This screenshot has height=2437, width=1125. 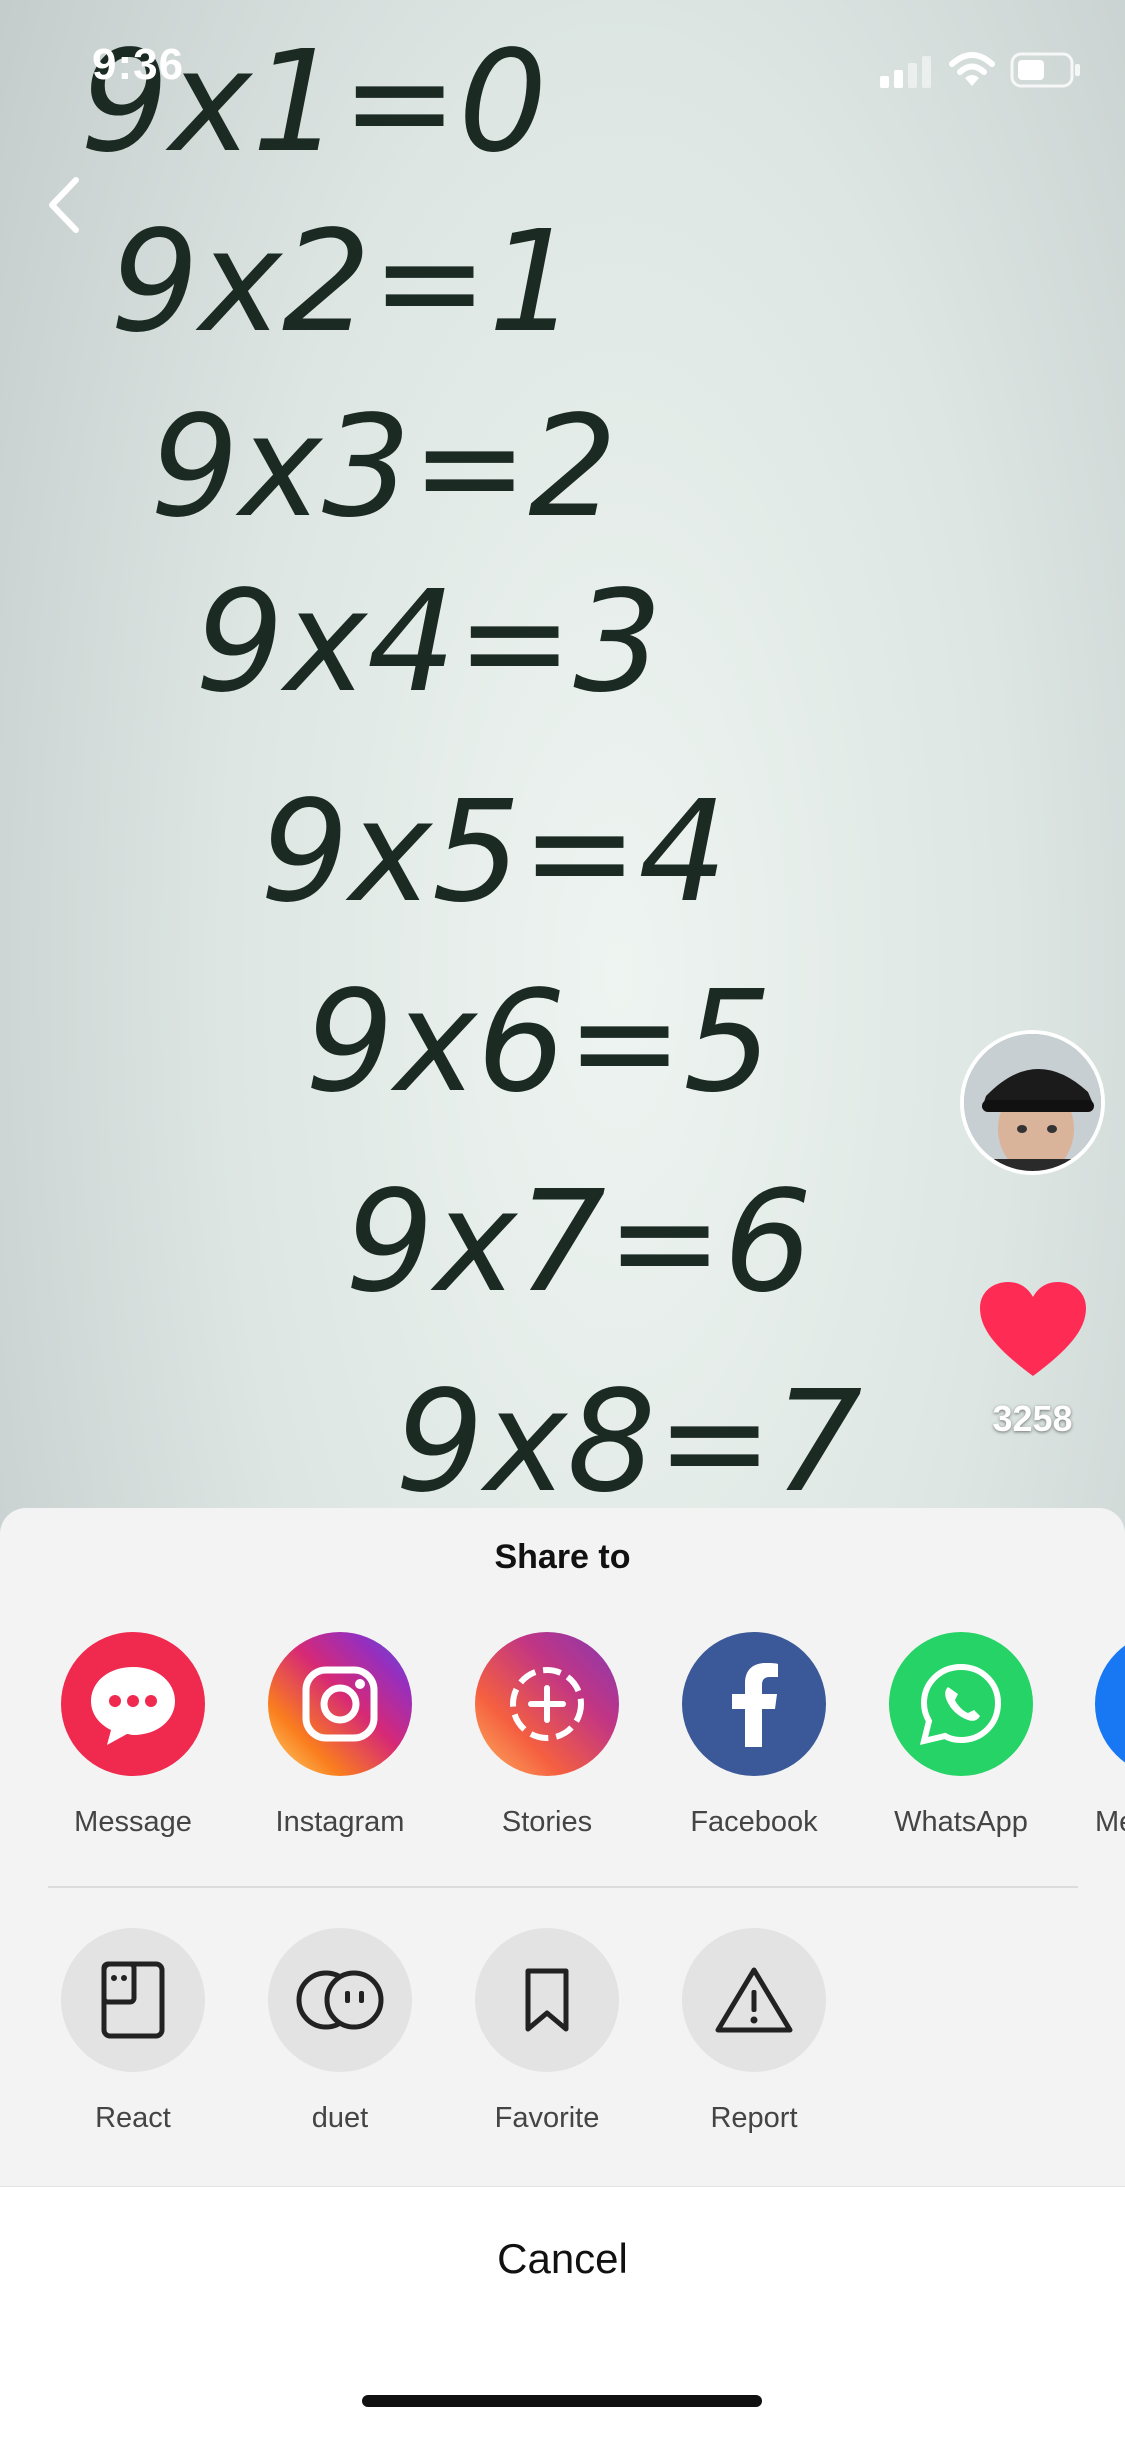 I want to click on share-instagram-button: Instagram, so click(x=340, y=1735).